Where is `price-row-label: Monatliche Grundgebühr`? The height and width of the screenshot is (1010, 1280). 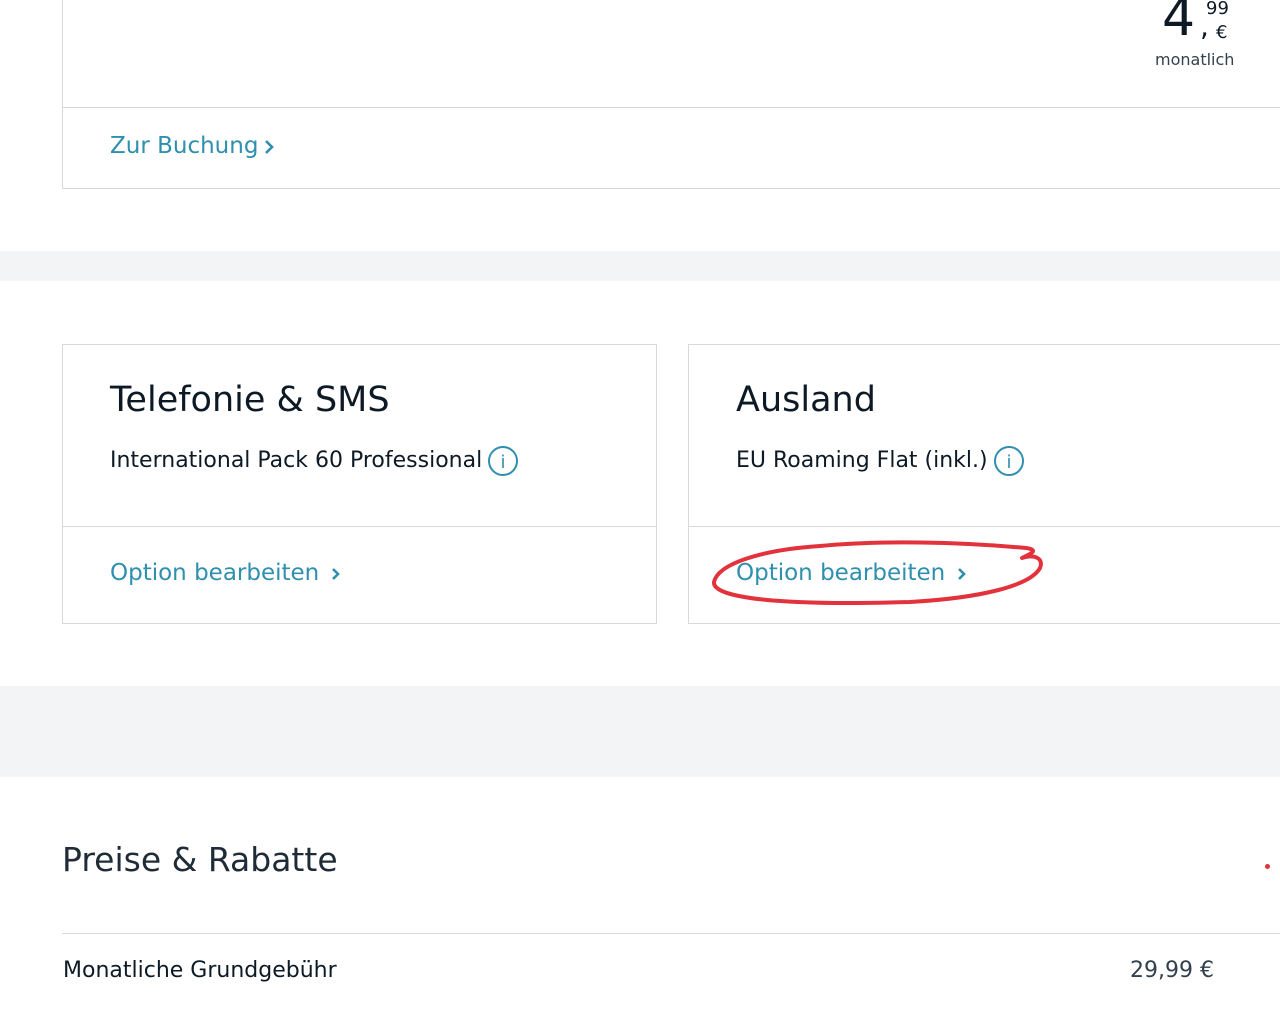 price-row-label: Monatliche Grundgebühr is located at coordinates (200, 970).